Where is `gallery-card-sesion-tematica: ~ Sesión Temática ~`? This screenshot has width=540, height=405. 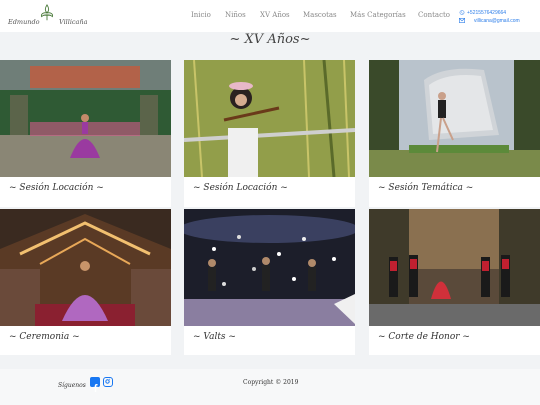
gallery-card-sesion-tematica: ~ Sesión Temática ~ is located at coordinates (454, 133).